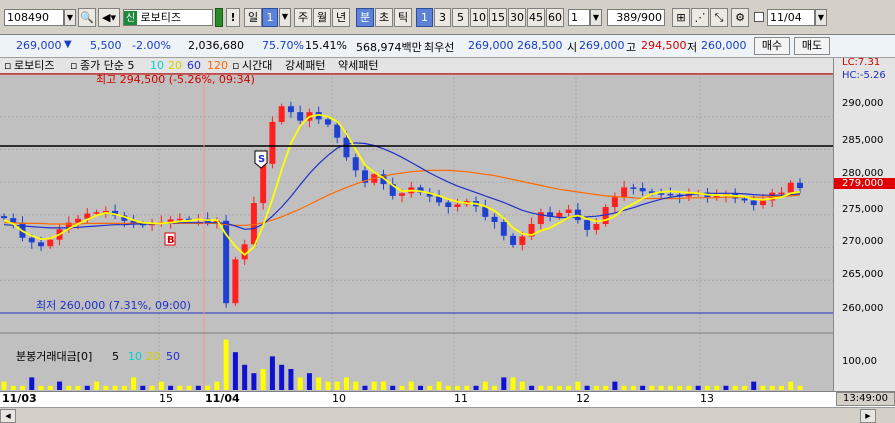 Image resolution: width=895 pixels, height=423 pixels. What do you see at coordinates (517, 17) in the screenshot?
I see `minute-30: 30` at bounding box center [517, 17].